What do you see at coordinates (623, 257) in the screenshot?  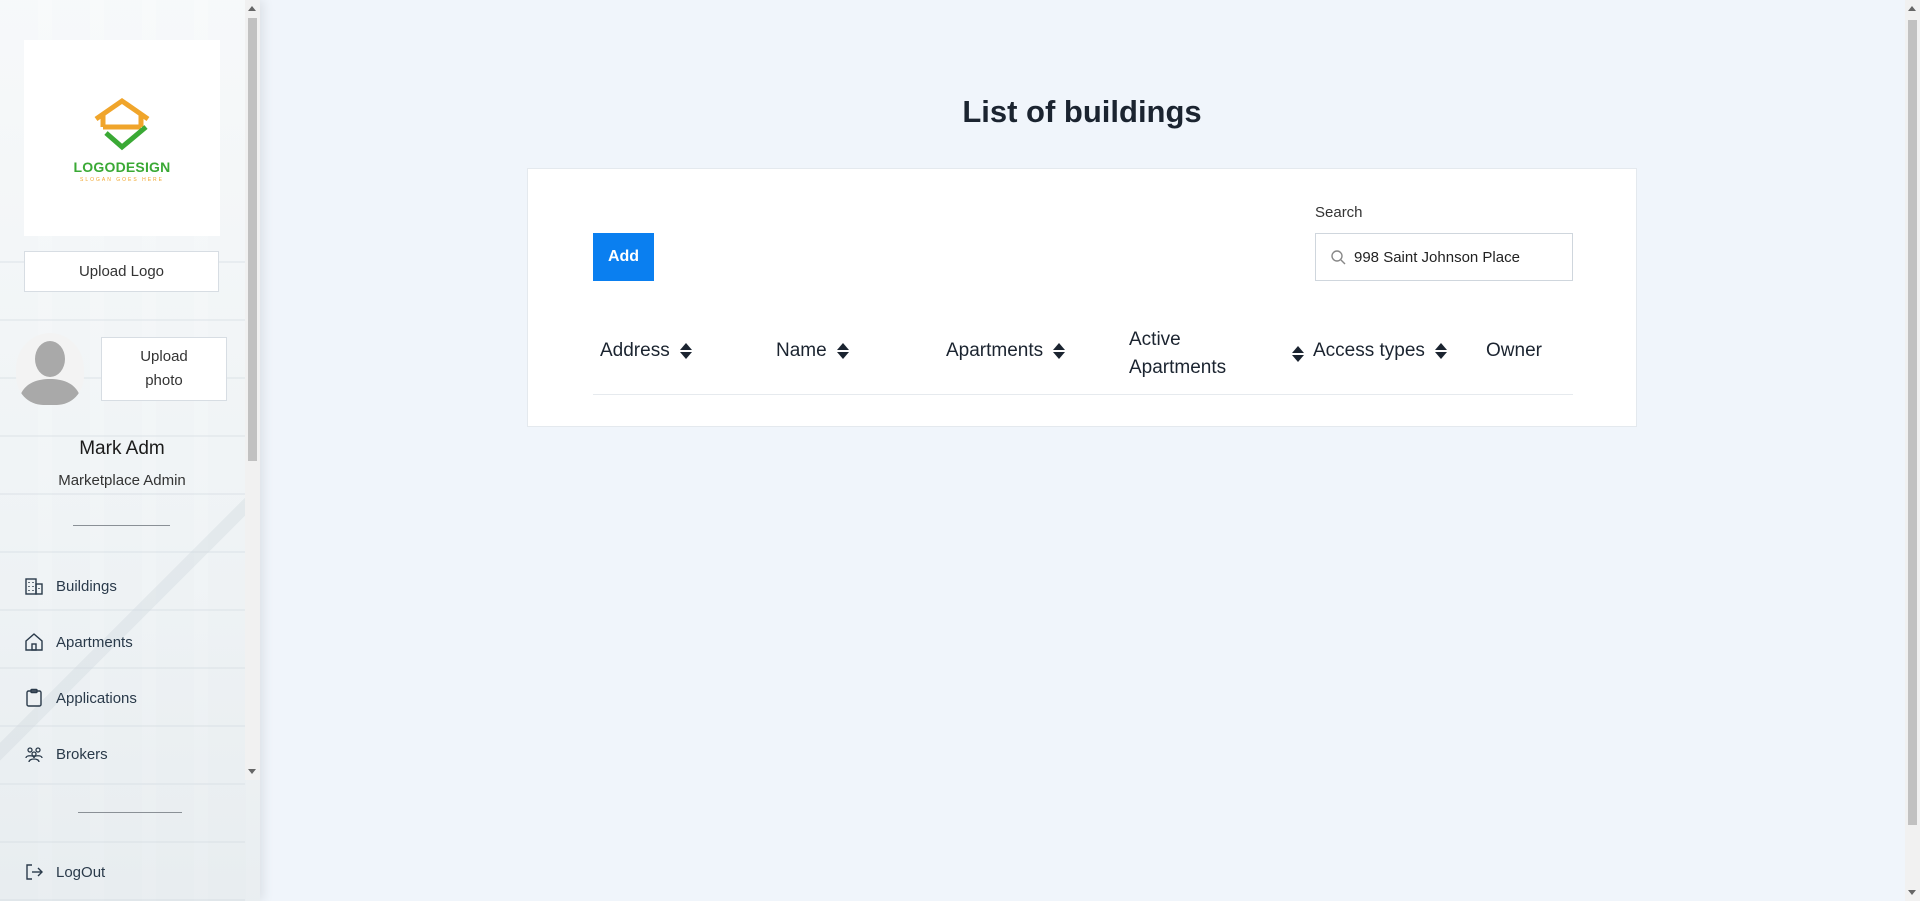 I see `add-building-button: Add` at bounding box center [623, 257].